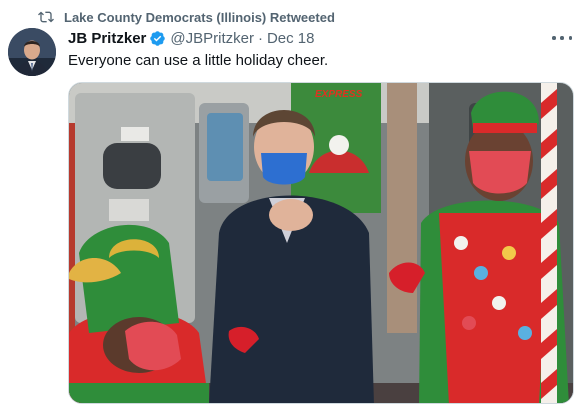 The height and width of the screenshot is (413, 586). Describe the element at coordinates (291, 38) in the screenshot. I see `tweet-date: Dec 18` at that location.